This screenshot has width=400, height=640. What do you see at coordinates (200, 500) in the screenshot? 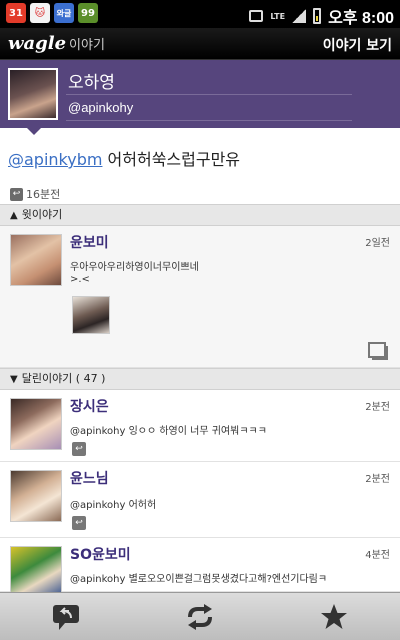
I see `list-item: 윤느님 2분전 @apinkohy 어허허 ↩` at bounding box center [200, 500].